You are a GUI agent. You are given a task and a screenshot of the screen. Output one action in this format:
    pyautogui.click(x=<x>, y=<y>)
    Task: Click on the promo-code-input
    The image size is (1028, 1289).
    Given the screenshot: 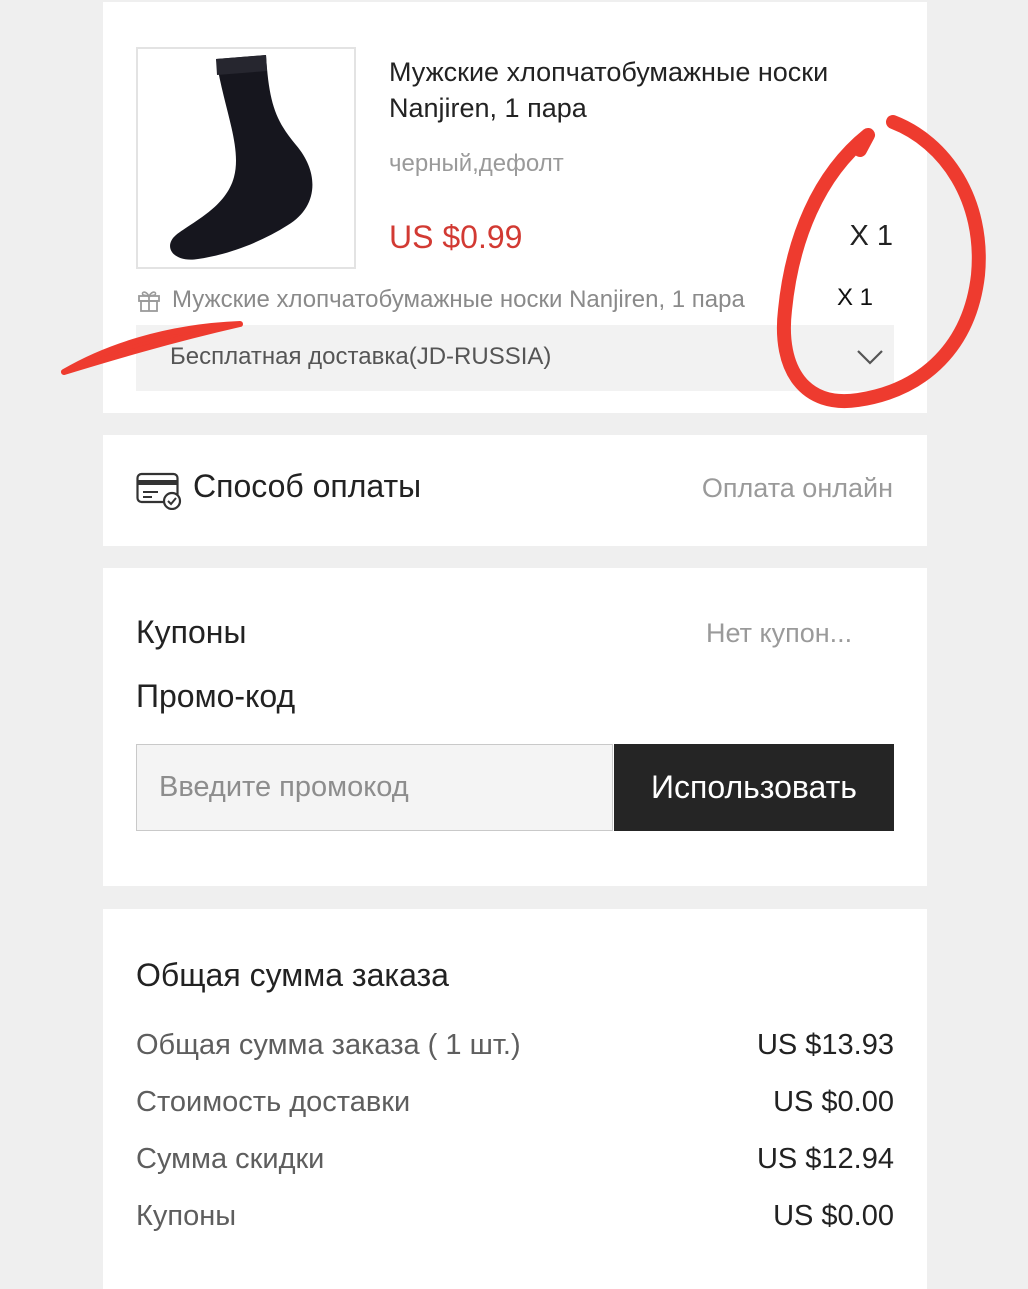 What is the action you would take?
    pyautogui.click(x=374, y=787)
    